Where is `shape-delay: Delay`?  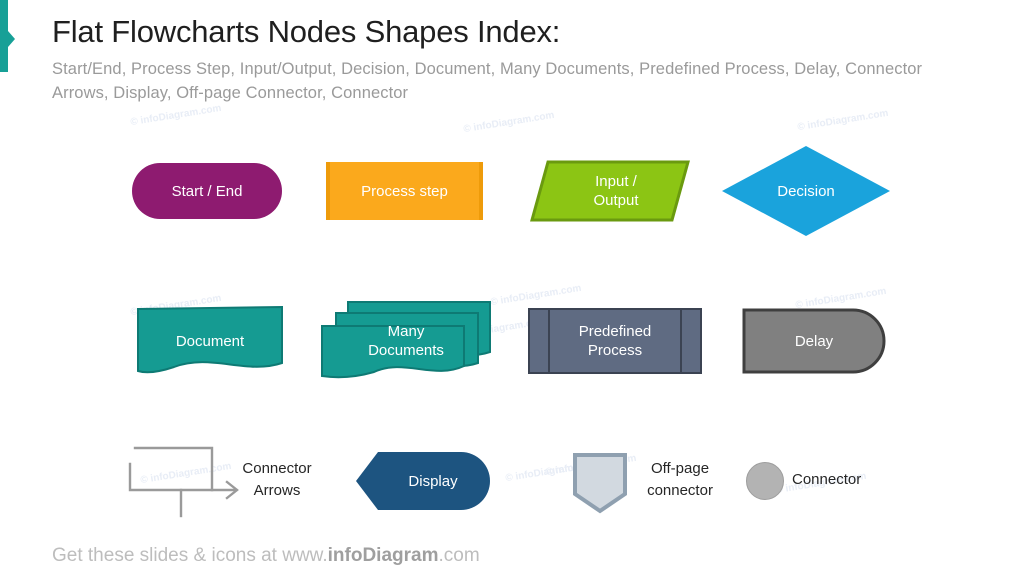
shape-delay: Delay is located at coordinates (814, 341).